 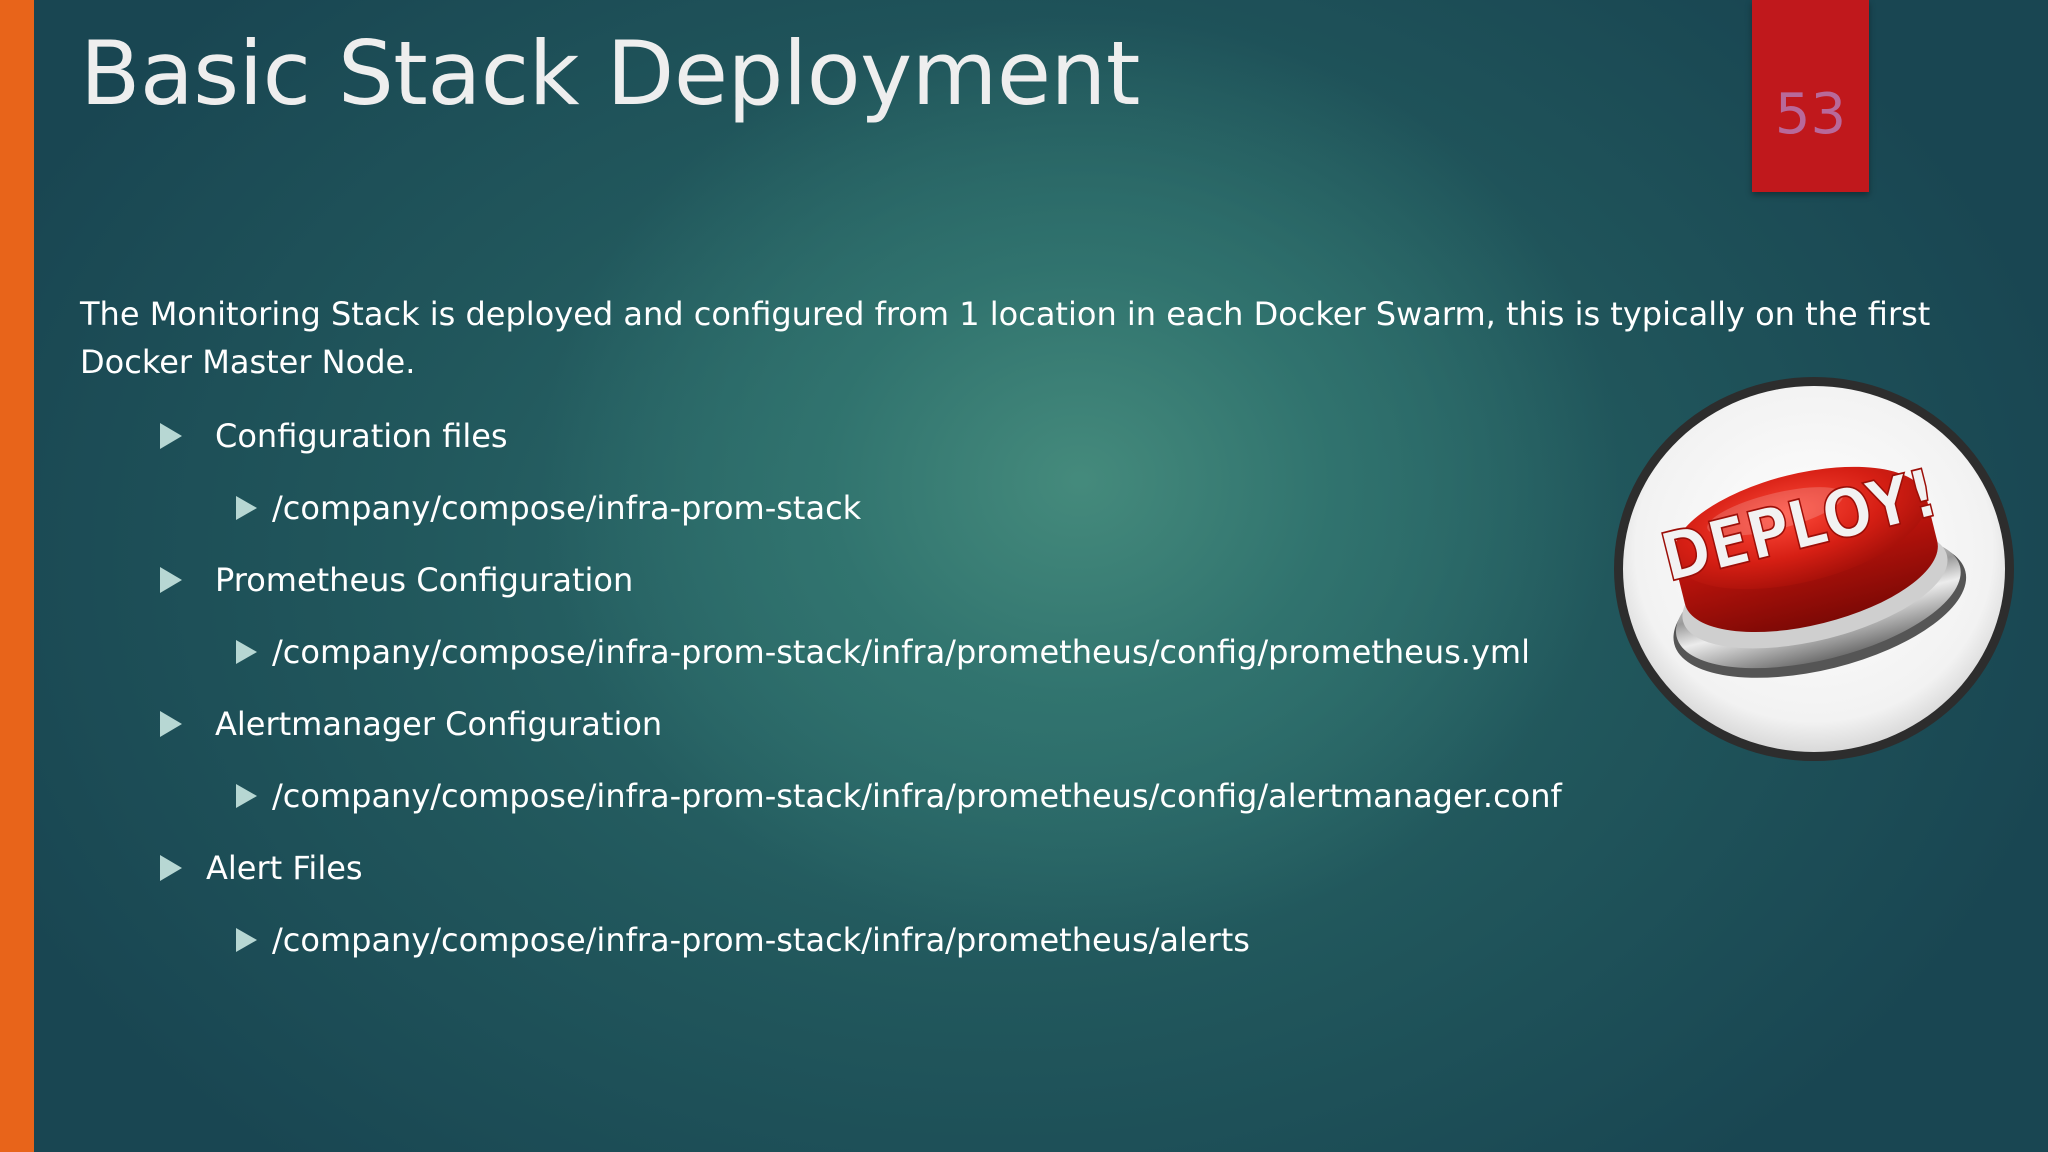 What do you see at coordinates (424, 580) in the screenshot?
I see `bullet-label: Prometheus Configuration` at bounding box center [424, 580].